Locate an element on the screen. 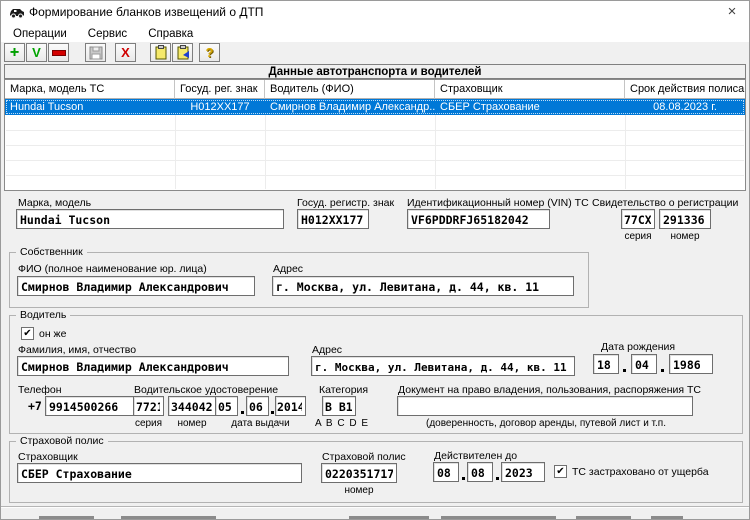  cell-insurer: СБЕР Страхование is located at coordinates (490, 107).